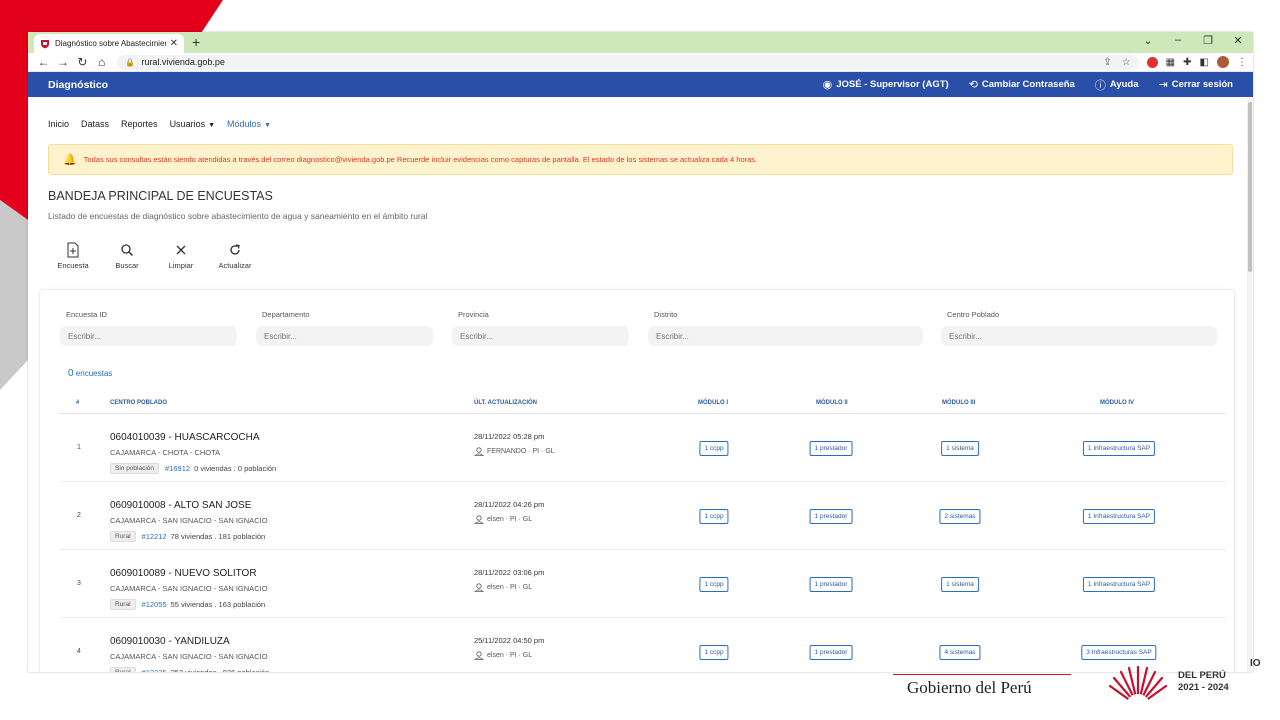 The height and width of the screenshot is (720, 1280). What do you see at coordinates (138, 403) in the screenshot?
I see `col-center: CENTRO POBLADO` at bounding box center [138, 403].